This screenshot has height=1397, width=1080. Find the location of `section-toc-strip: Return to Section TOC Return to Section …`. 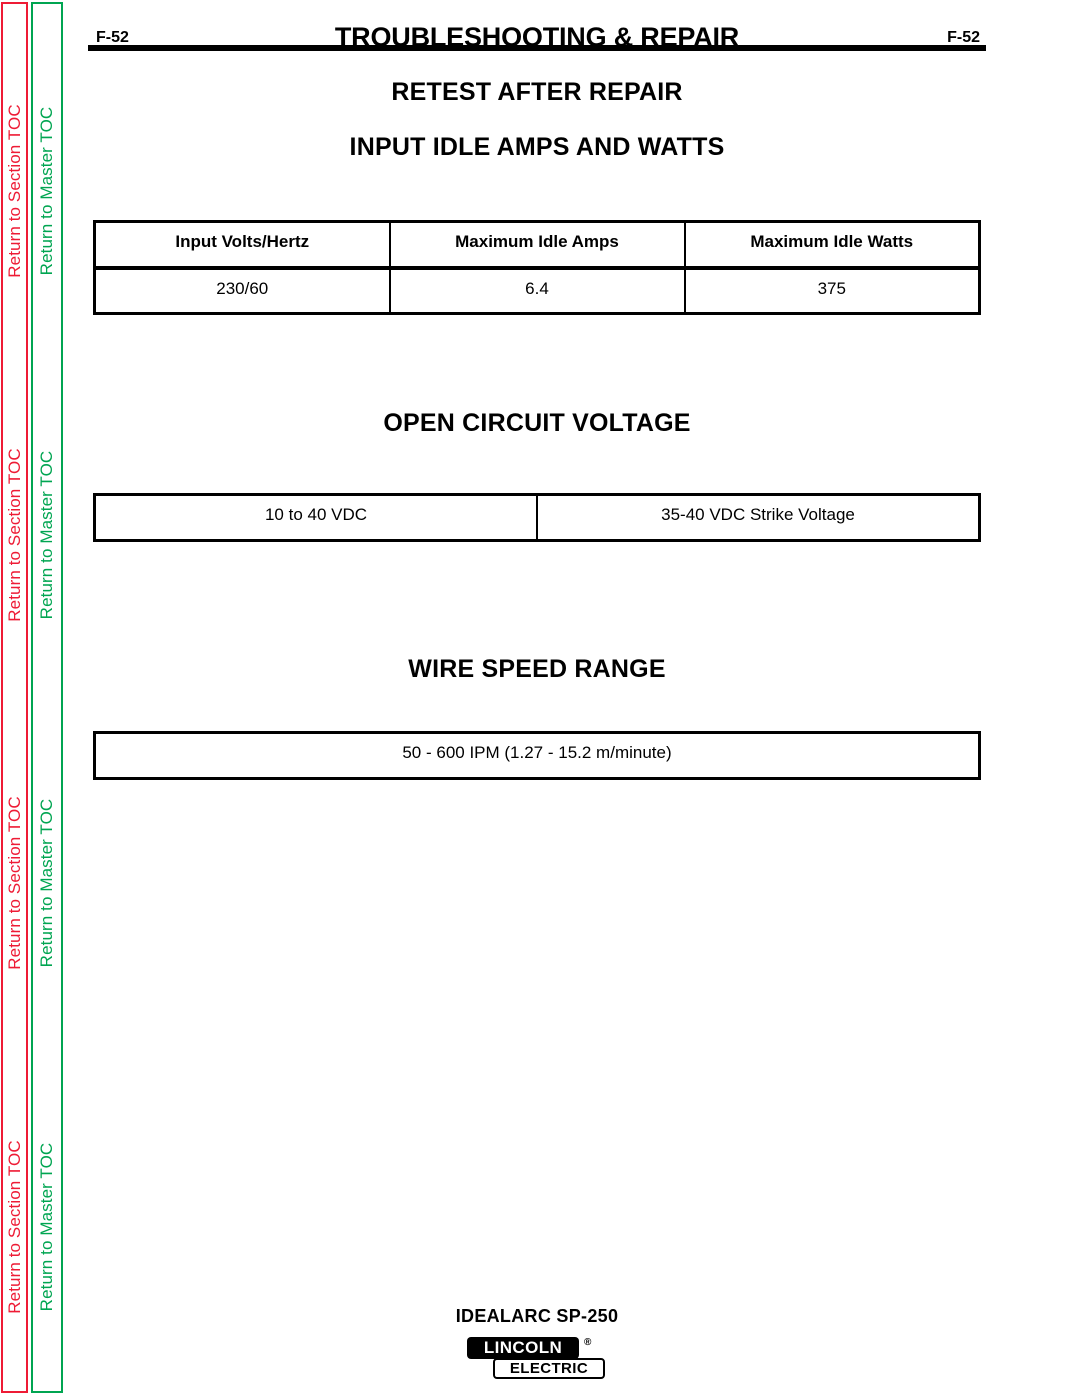

section-toc-strip: Return to Section TOC Return to Section … is located at coordinates (14, 697).